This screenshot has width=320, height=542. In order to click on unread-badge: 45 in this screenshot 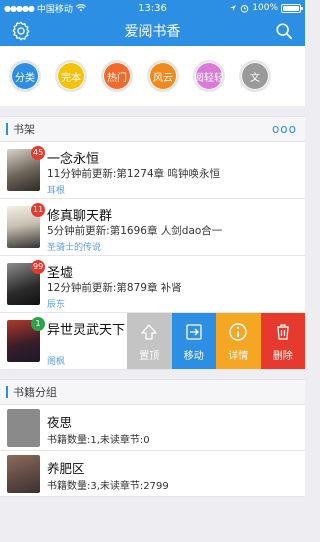, I will do `click(38, 153)`.